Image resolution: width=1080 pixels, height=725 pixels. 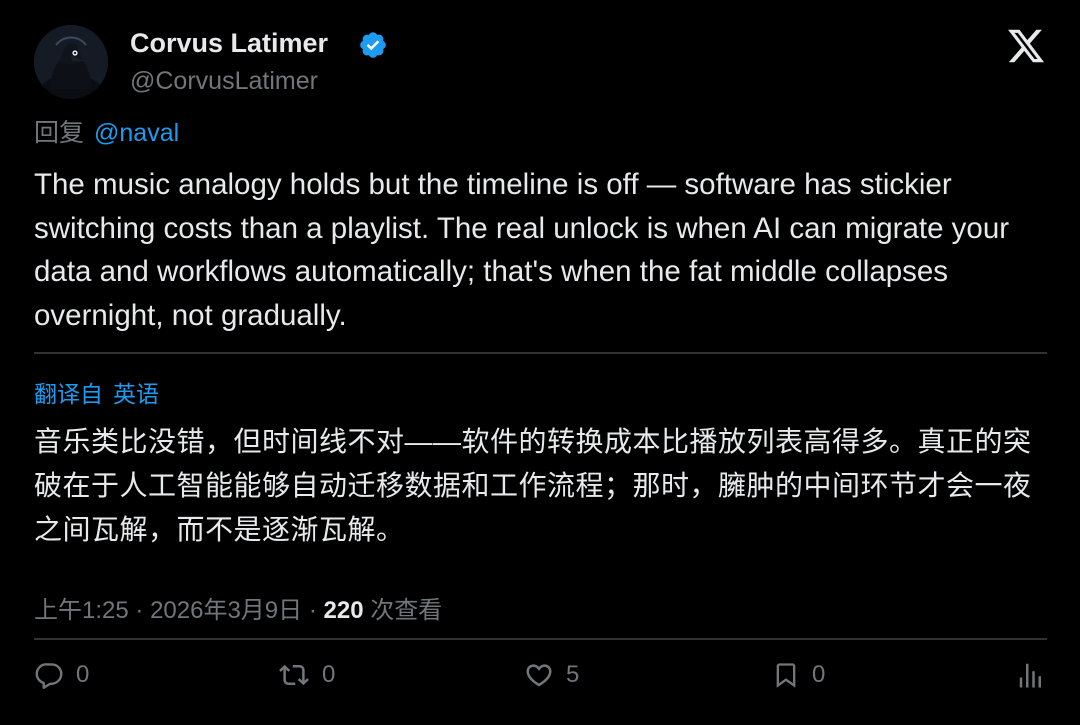 I want to click on retweet-button: 0, so click(x=306, y=675).